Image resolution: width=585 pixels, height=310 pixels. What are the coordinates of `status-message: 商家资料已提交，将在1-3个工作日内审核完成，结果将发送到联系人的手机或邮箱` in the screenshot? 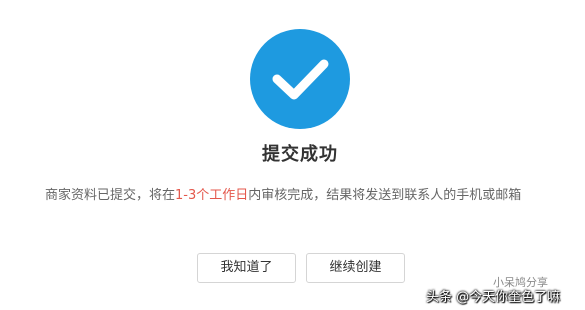 It's located at (310, 193).